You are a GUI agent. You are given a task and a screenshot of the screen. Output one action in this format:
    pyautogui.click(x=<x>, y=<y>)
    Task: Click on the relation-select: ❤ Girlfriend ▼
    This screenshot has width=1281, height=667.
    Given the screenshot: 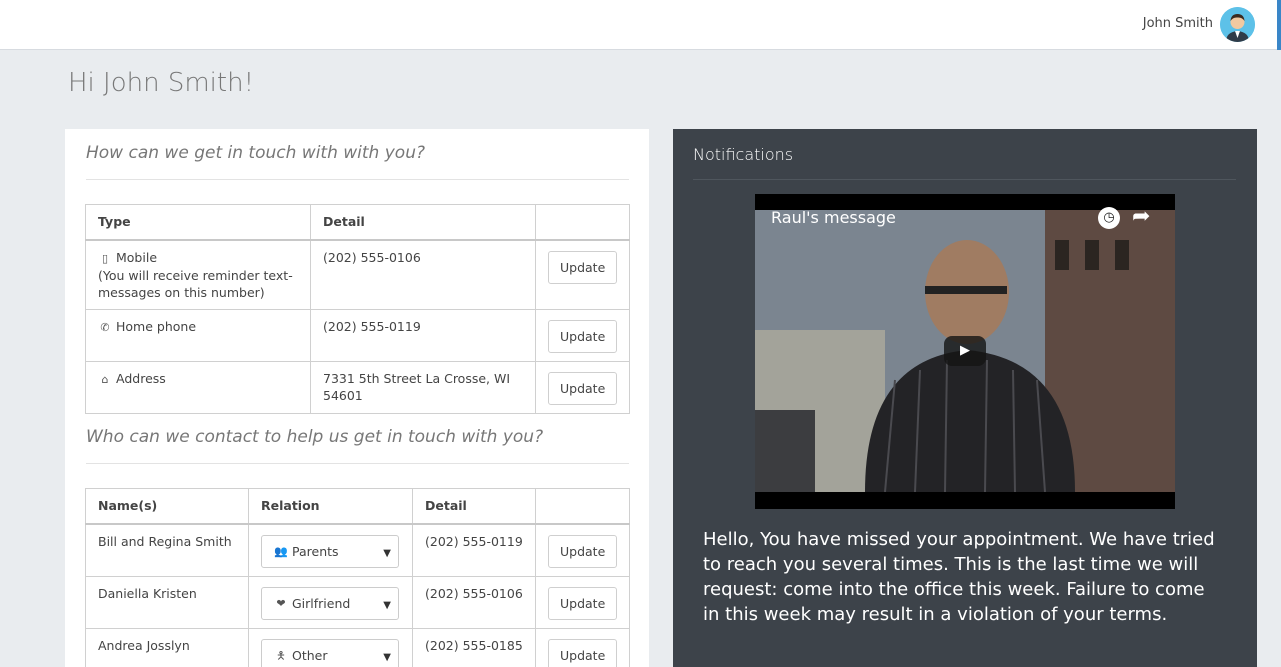 What is the action you would take?
    pyautogui.click(x=330, y=603)
    